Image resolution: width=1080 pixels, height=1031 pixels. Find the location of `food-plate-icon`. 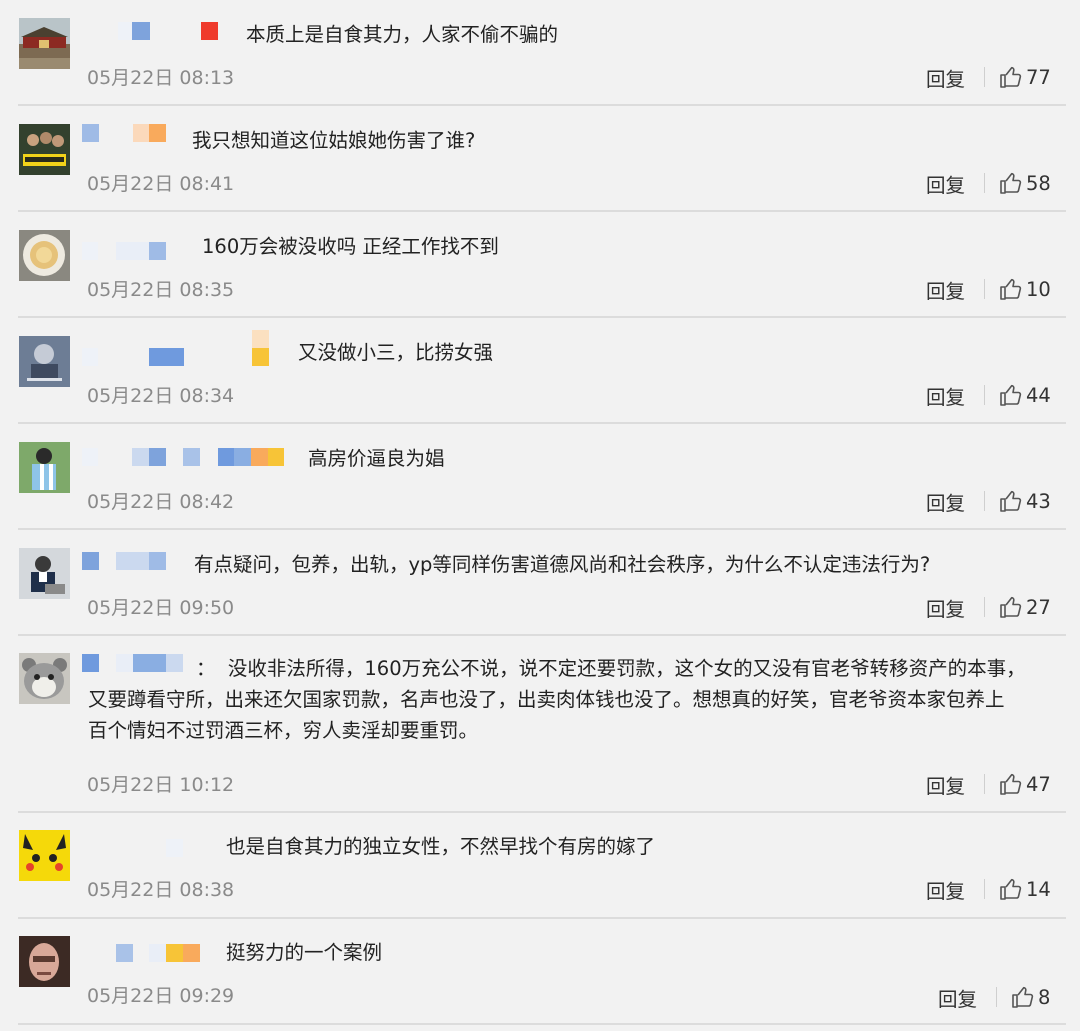

food-plate-icon is located at coordinates (44, 255).